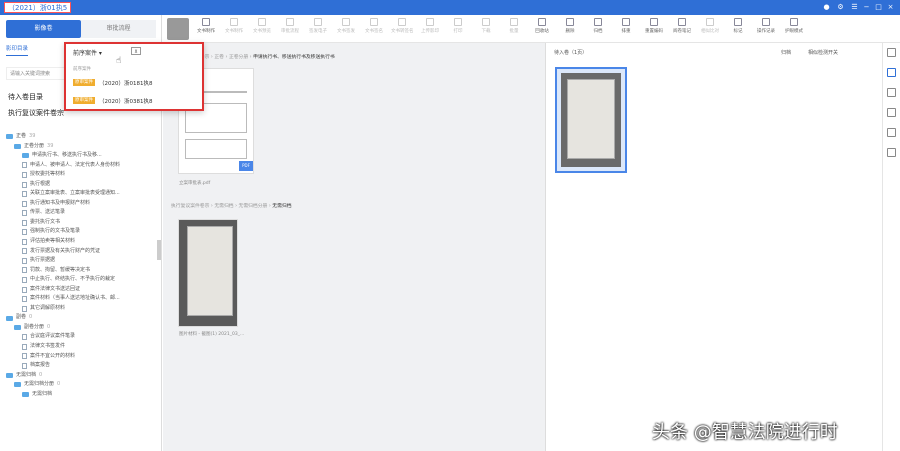  I want to click on case-number-title: （2021）浙01执5, so click(38, 7).